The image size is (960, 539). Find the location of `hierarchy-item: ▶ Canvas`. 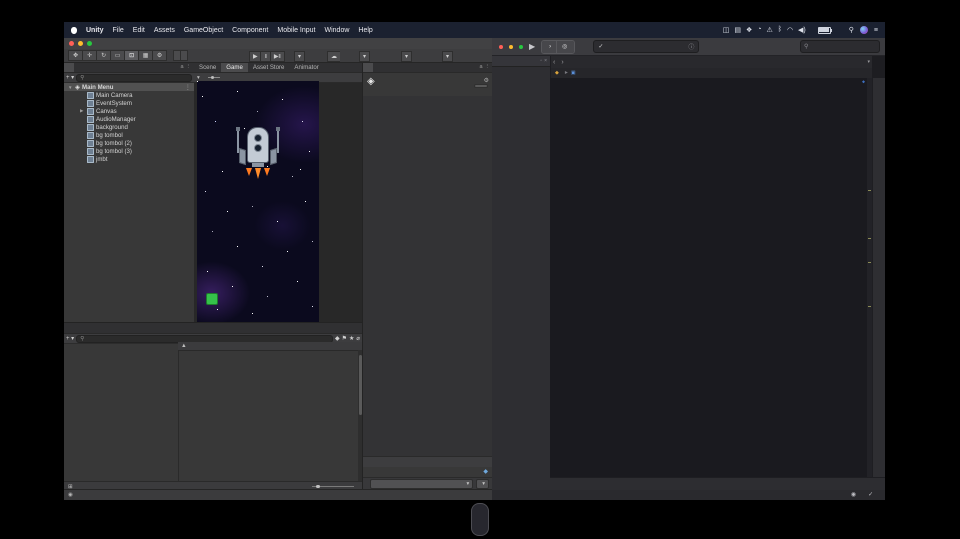

hierarchy-item: ▶ Canvas is located at coordinates (129, 111).